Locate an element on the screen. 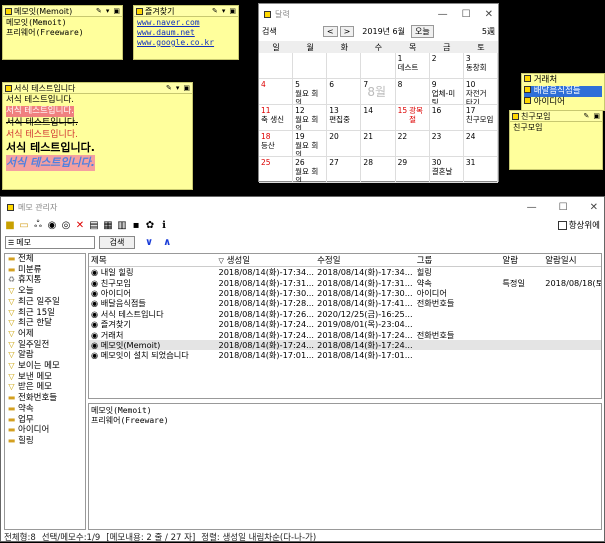 The image size is (605, 543). week-label: 5週 is located at coordinates (488, 31).